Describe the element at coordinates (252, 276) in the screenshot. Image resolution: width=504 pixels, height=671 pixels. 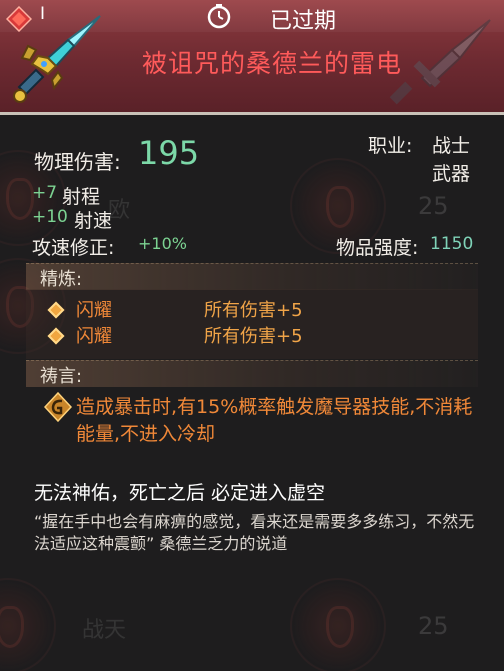
I see `refine-section-header: 精炼:` at that location.